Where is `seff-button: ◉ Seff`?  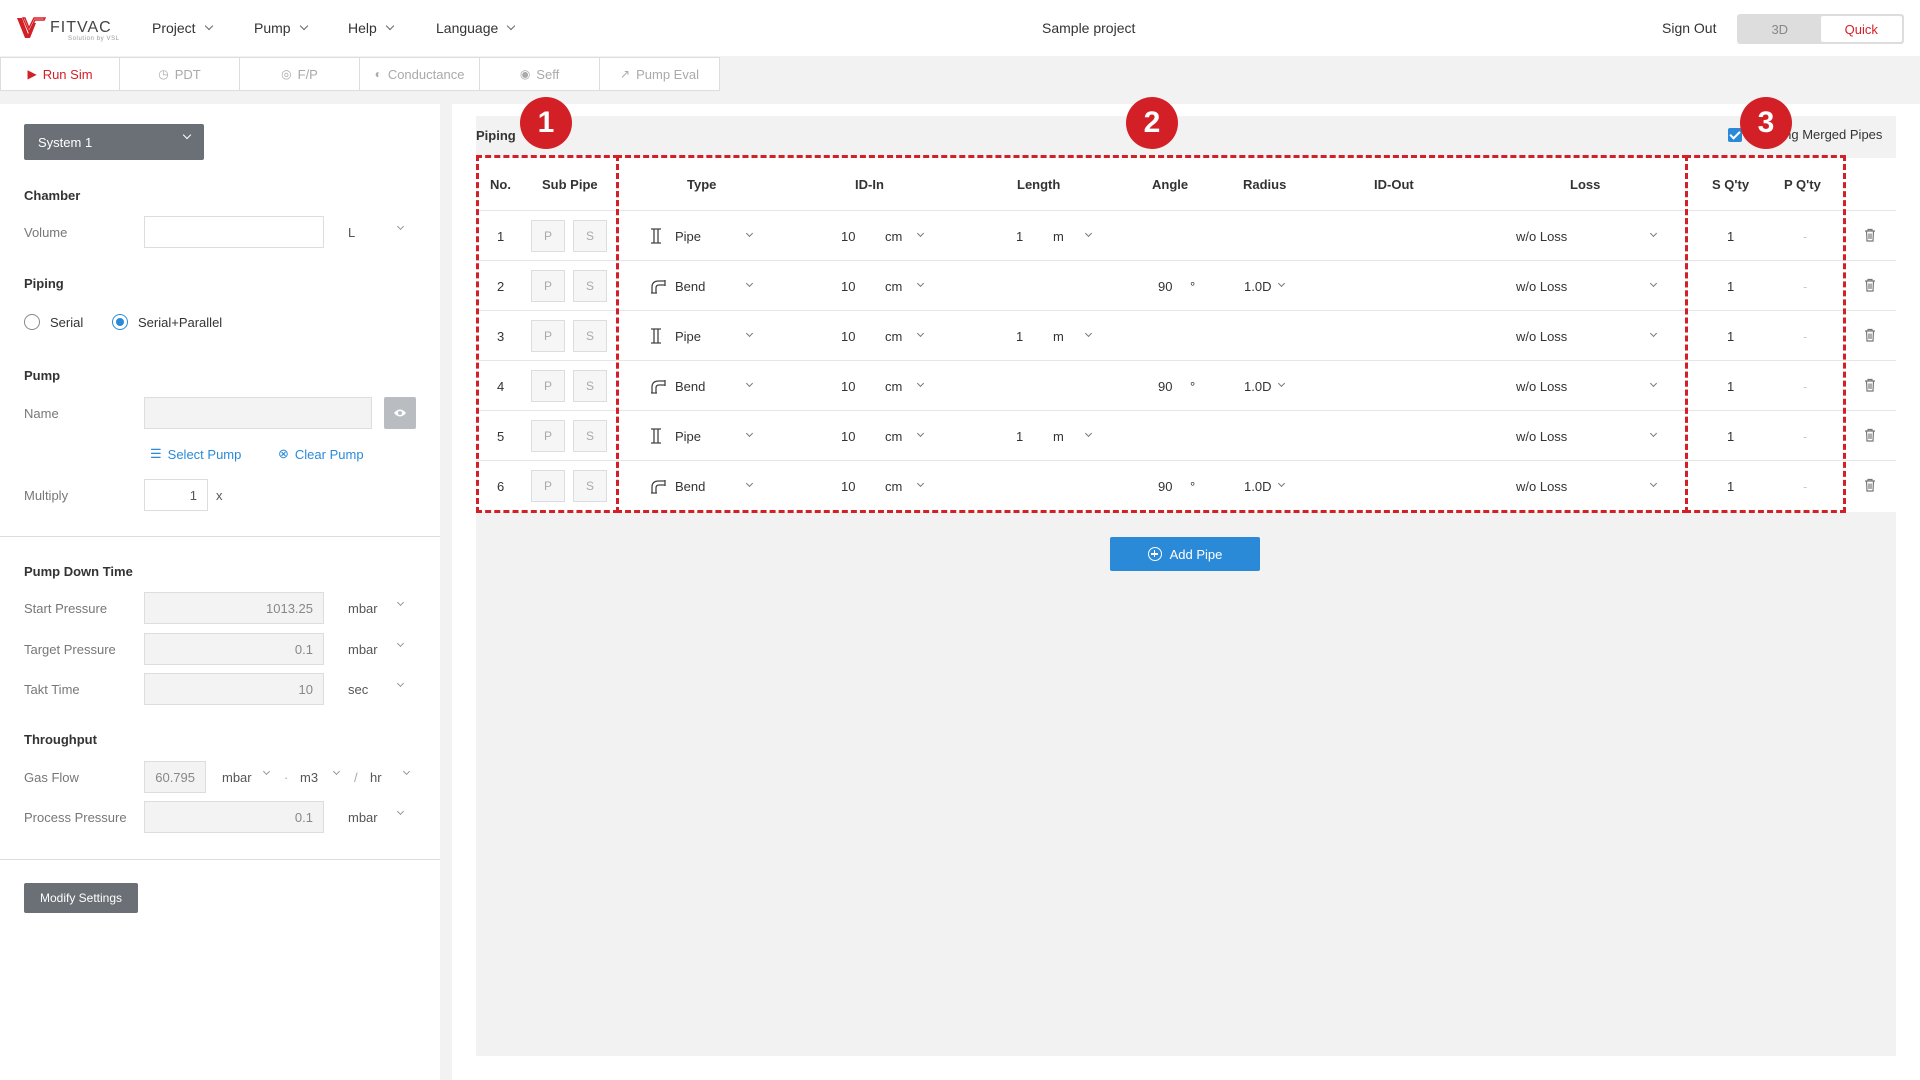
seff-button: ◉ Seff is located at coordinates (540, 74).